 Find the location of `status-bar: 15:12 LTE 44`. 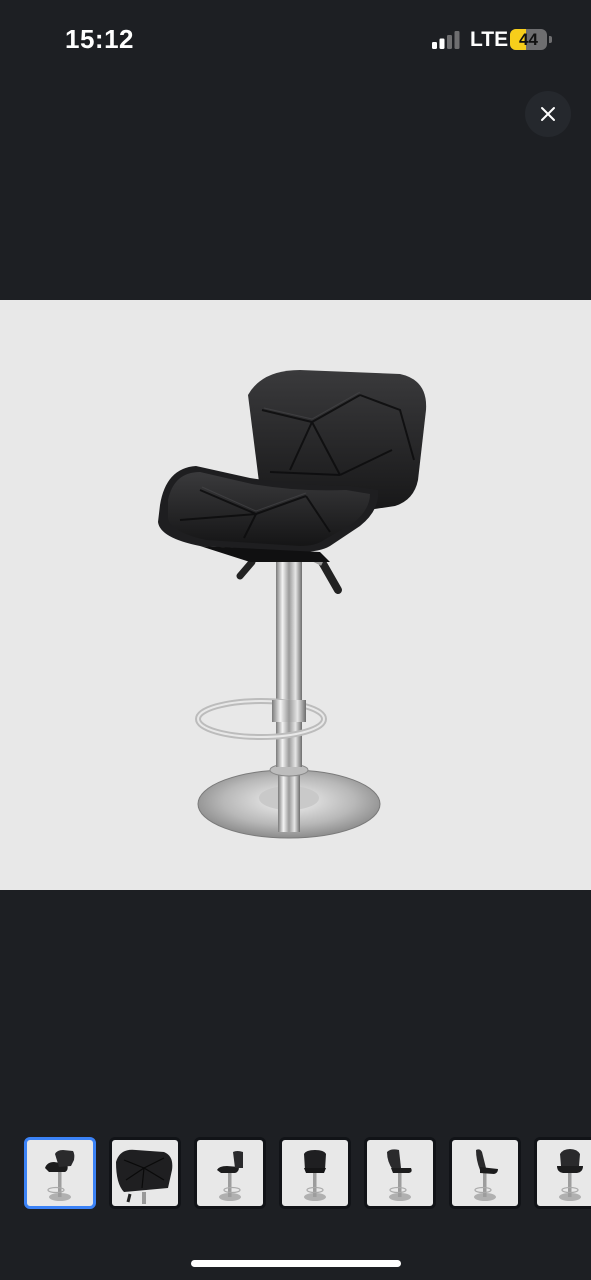

status-bar: 15:12 LTE 44 is located at coordinates (295, 40).